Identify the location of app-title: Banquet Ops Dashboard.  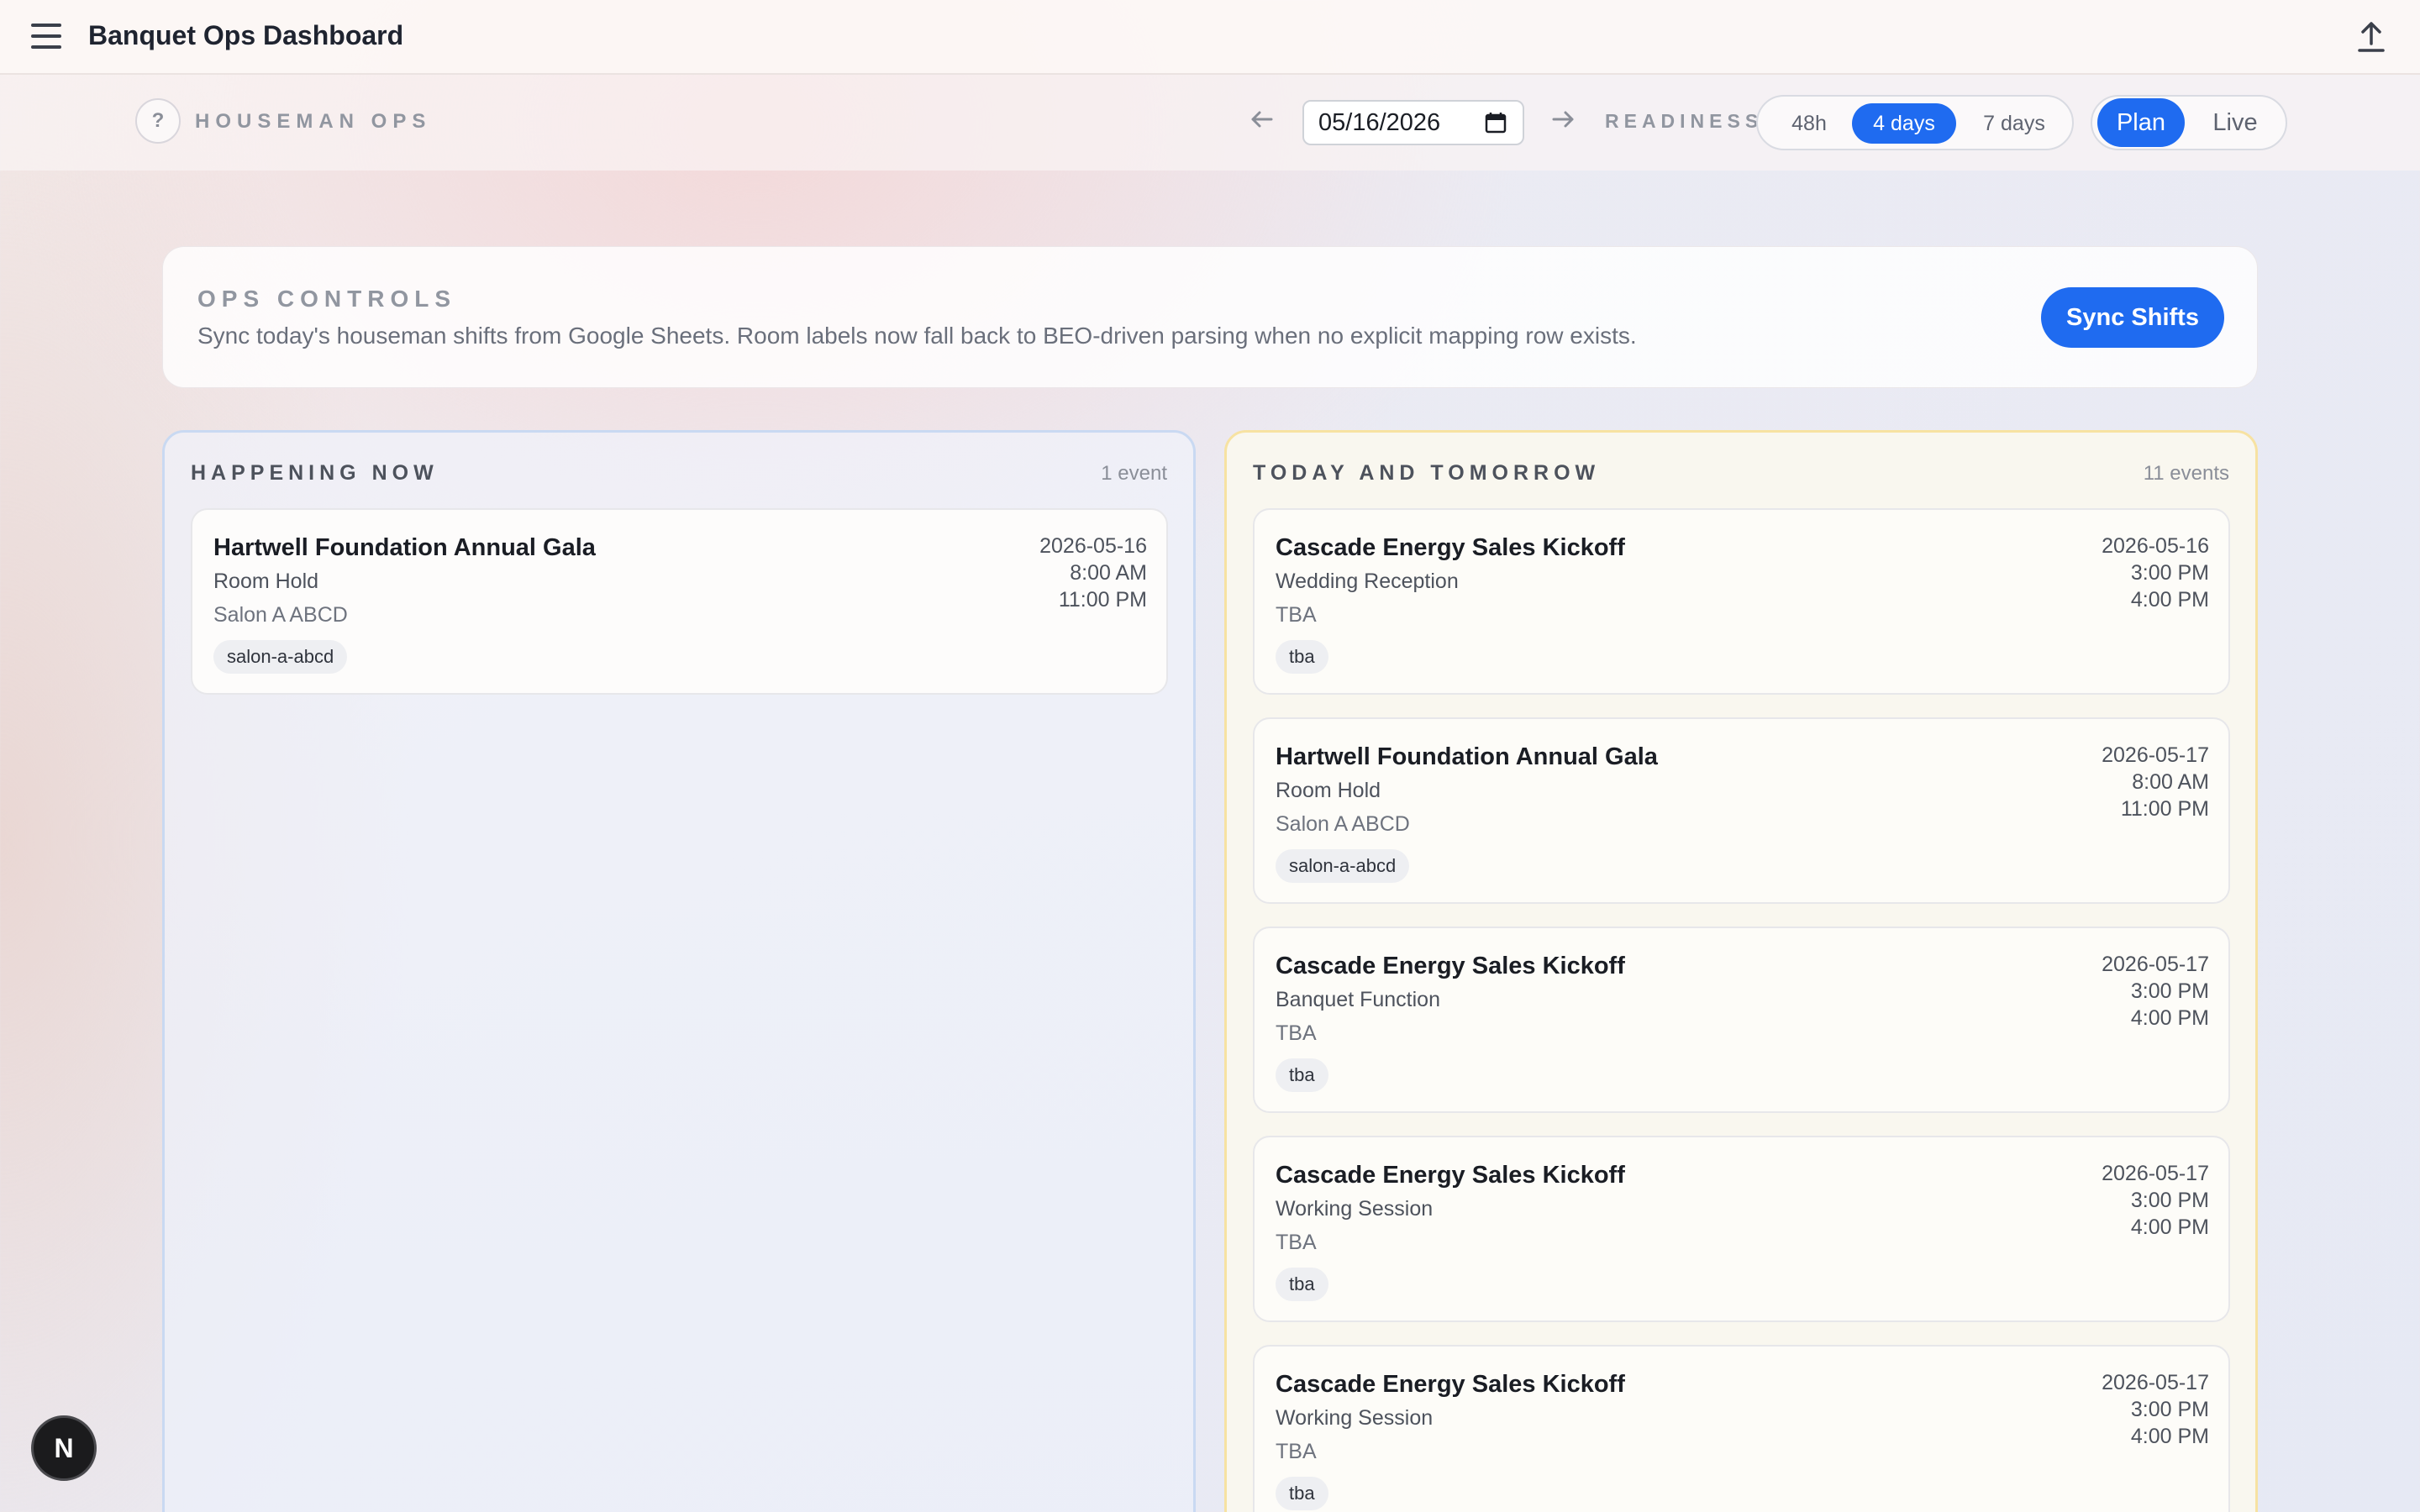
(246, 35).